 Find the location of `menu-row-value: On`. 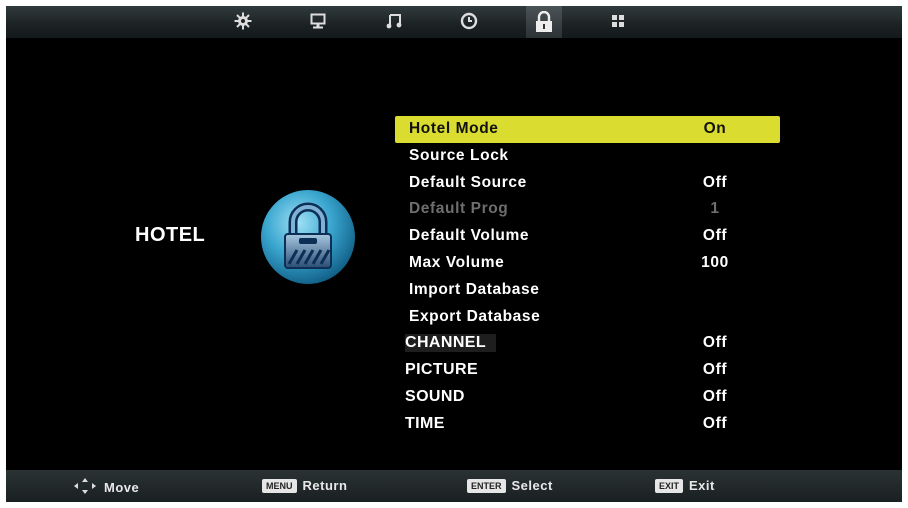

menu-row-value: On is located at coordinates (715, 128).